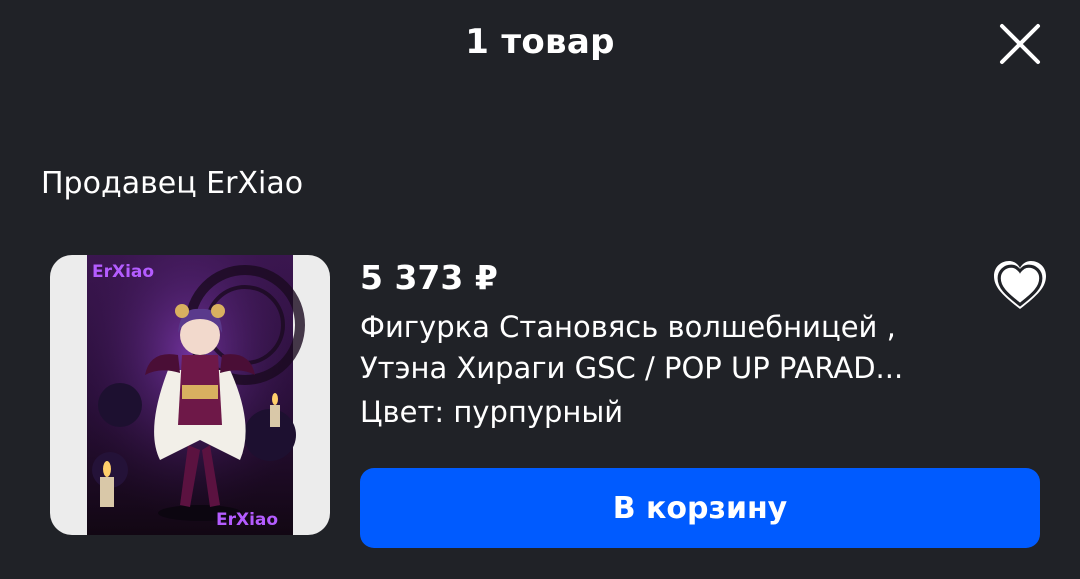 This screenshot has height=579, width=1080. I want to click on product-image: ErXiao ErXiao, so click(190, 395).